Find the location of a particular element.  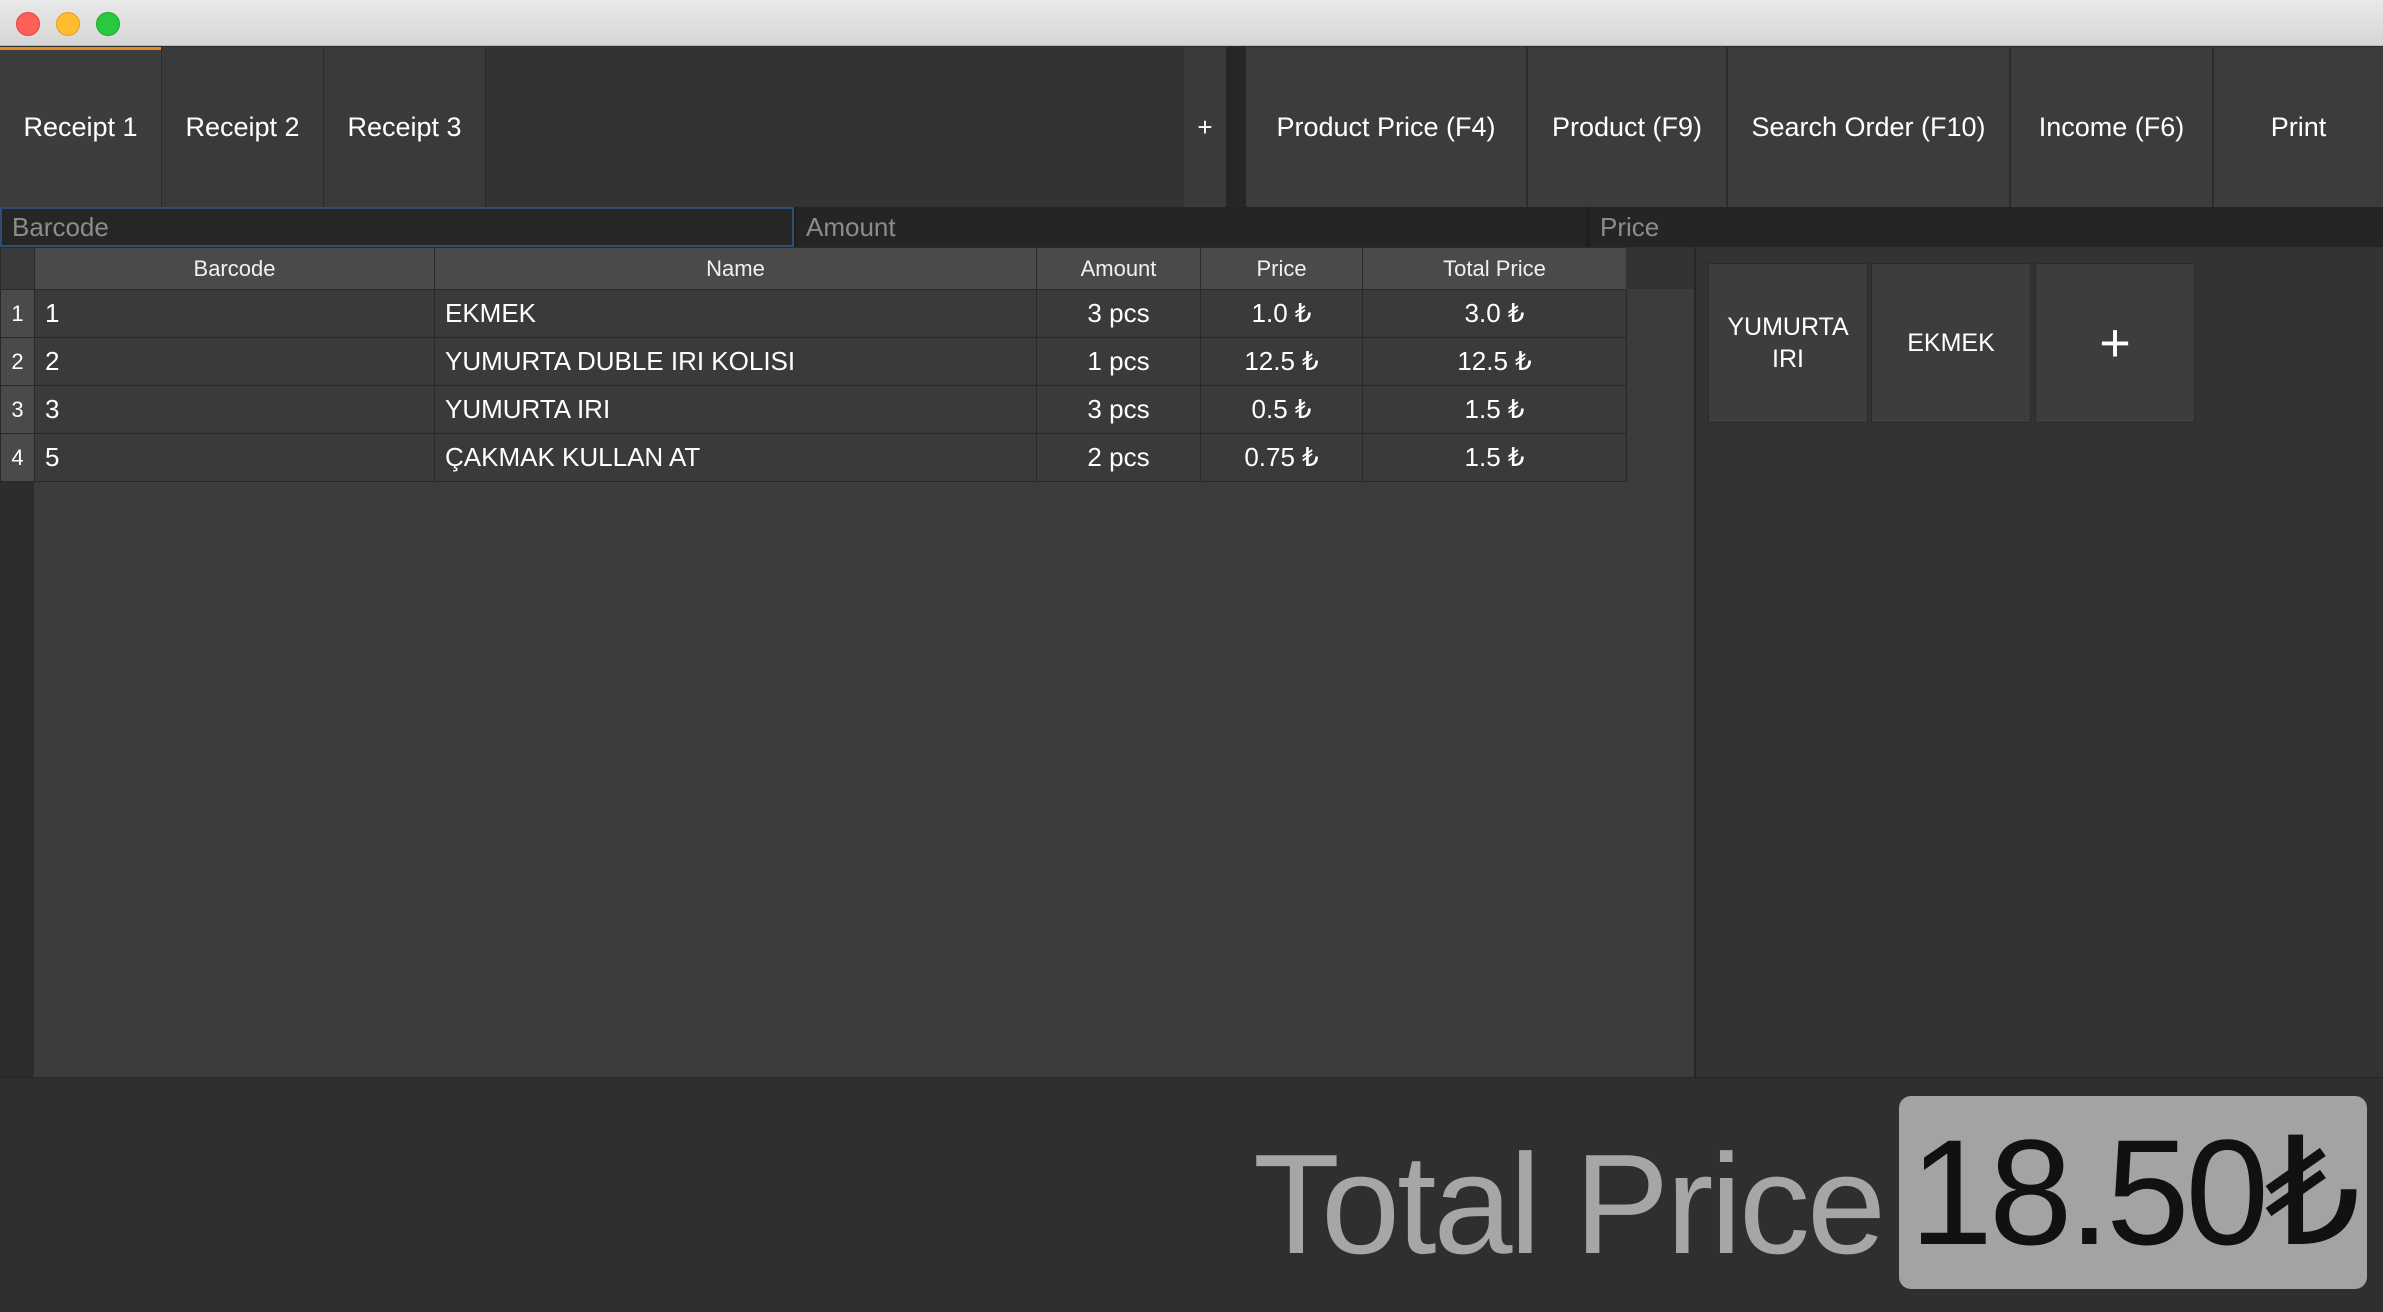

tab-receipt-3: Receipt 3 is located at coordinates (405, 127).